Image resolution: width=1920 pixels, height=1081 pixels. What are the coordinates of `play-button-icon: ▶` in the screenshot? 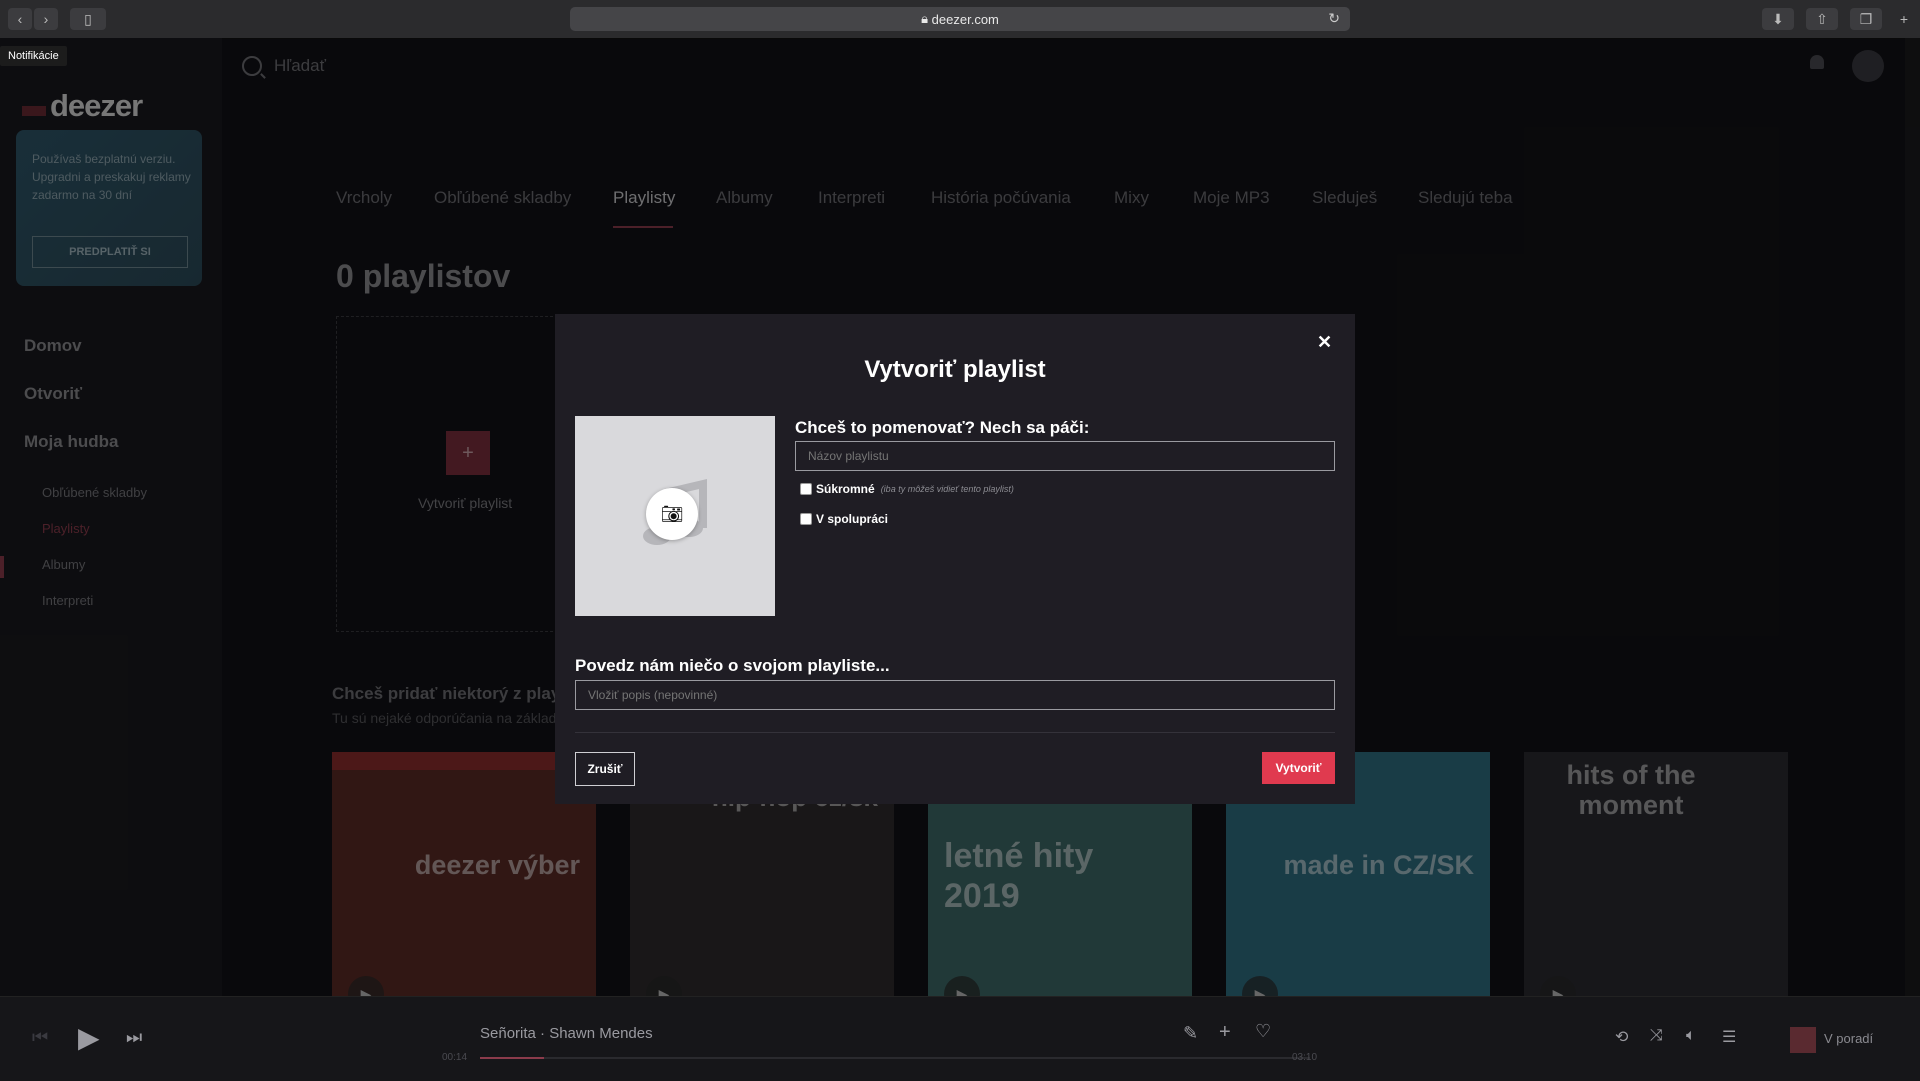 It's located at (89, 1037).